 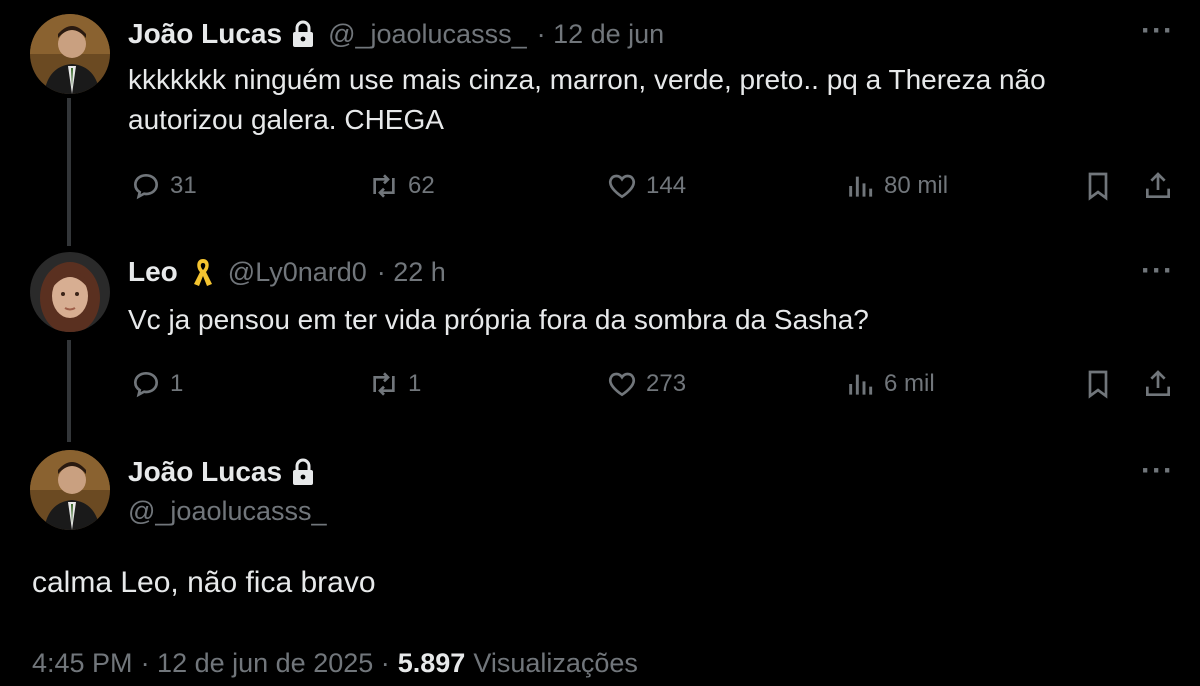 I want to click on tweet2-share-button, so click(x=1162, y=384).